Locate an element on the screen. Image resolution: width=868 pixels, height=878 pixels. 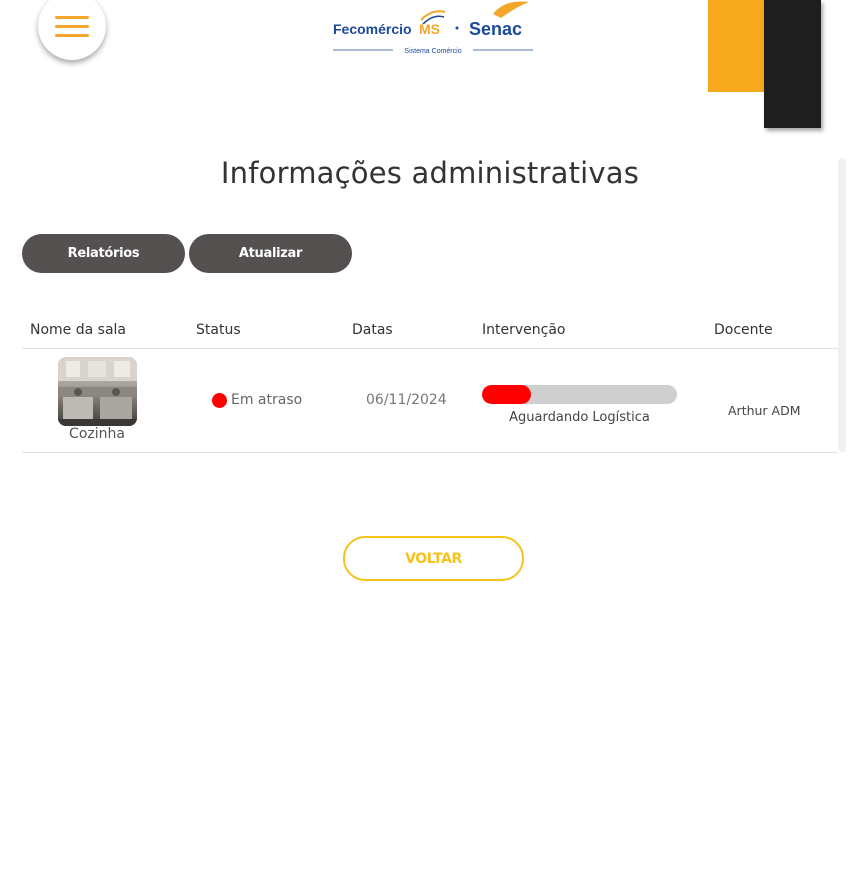
date-cell: 06/11/2024 is located at coordinates (406, 400).